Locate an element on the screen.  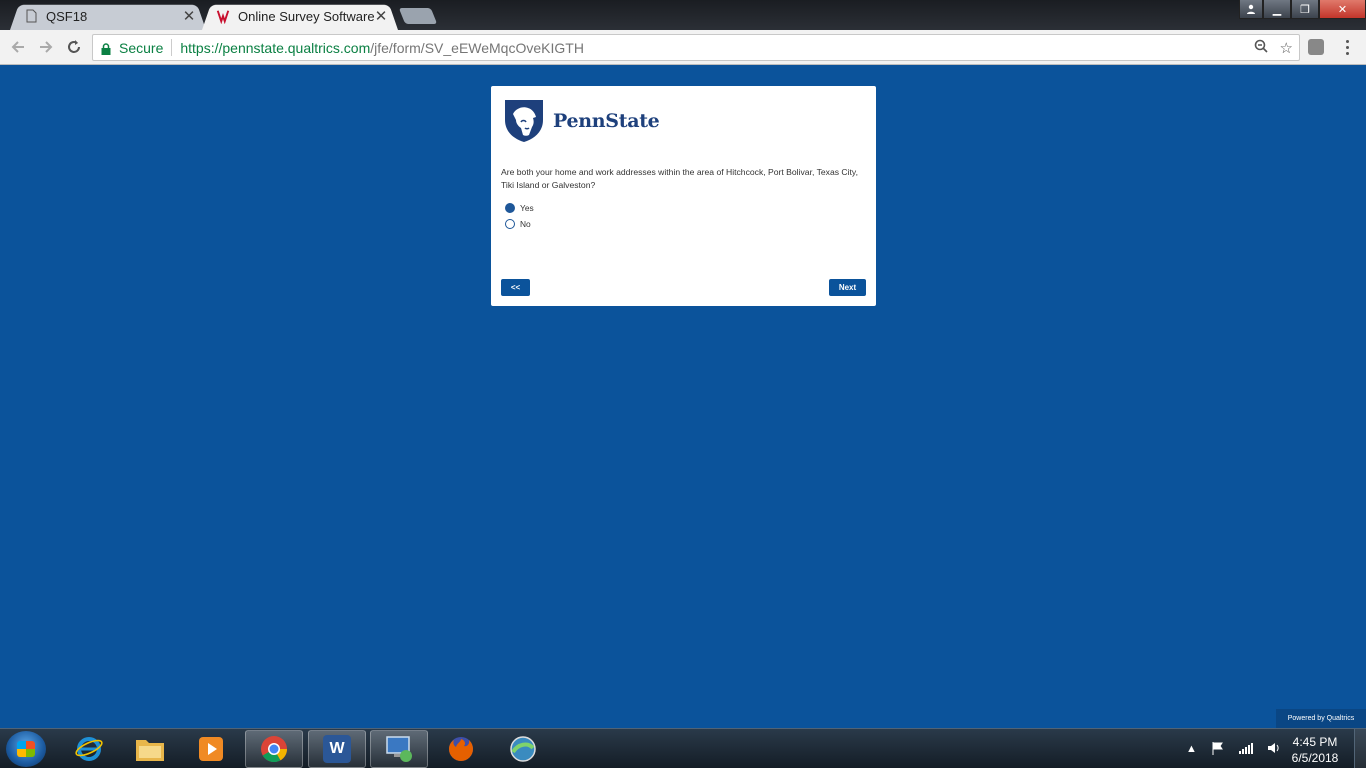
penn-state-logo: PennState is located at coordinates (581, 121).